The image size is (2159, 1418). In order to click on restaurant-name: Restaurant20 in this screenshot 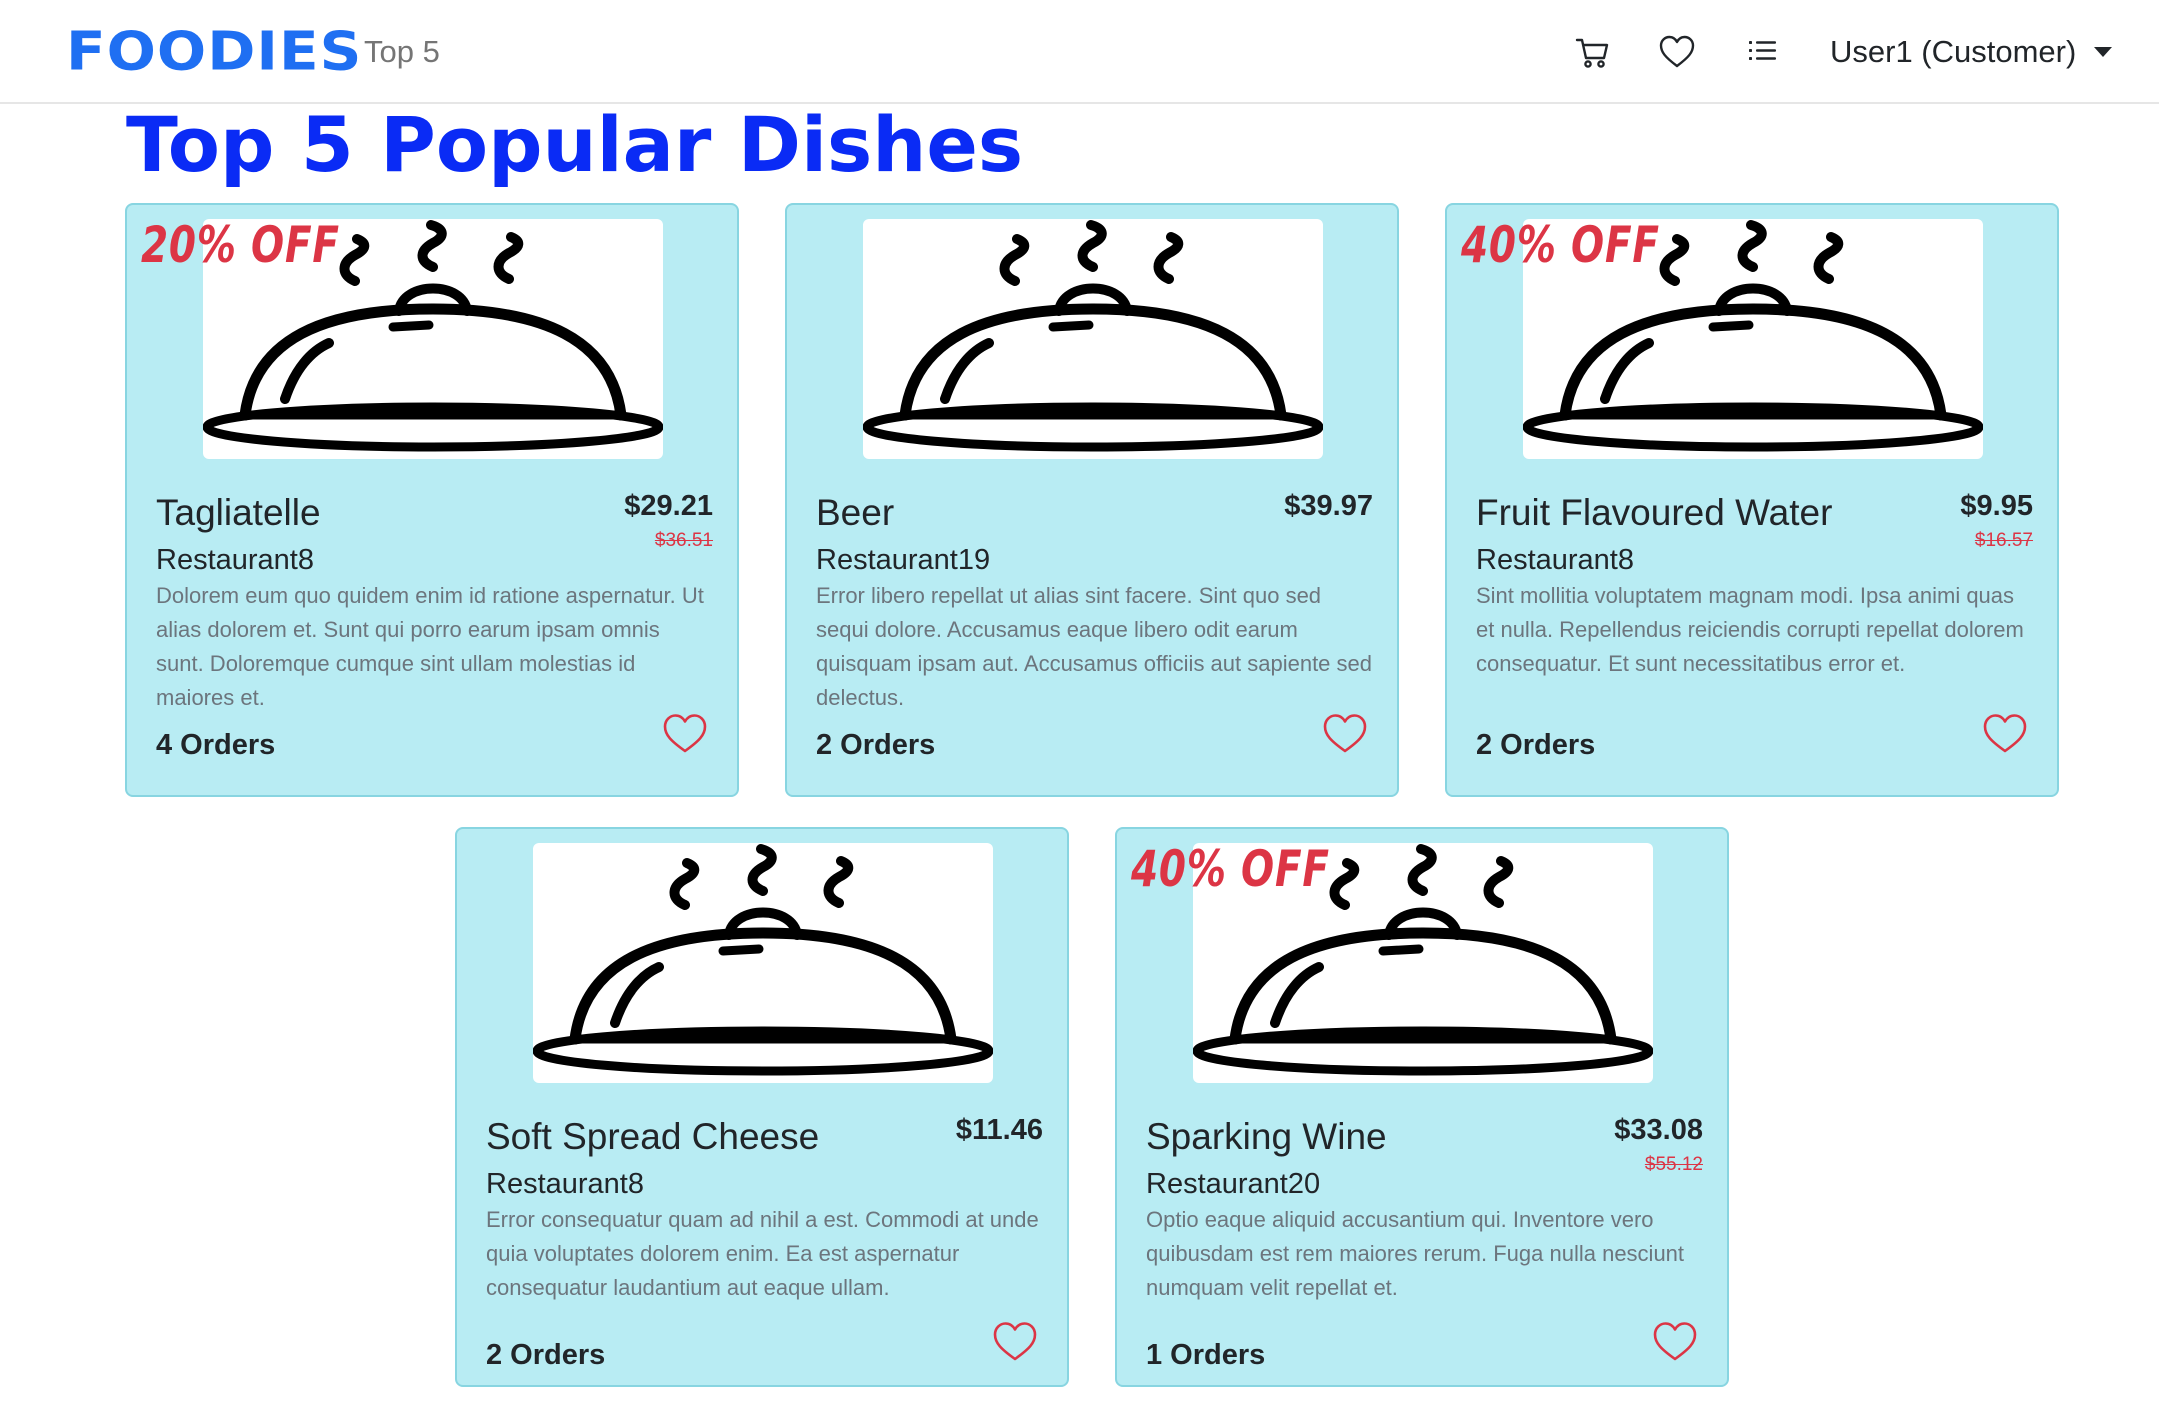, I will do `click(1233, 1184)`.